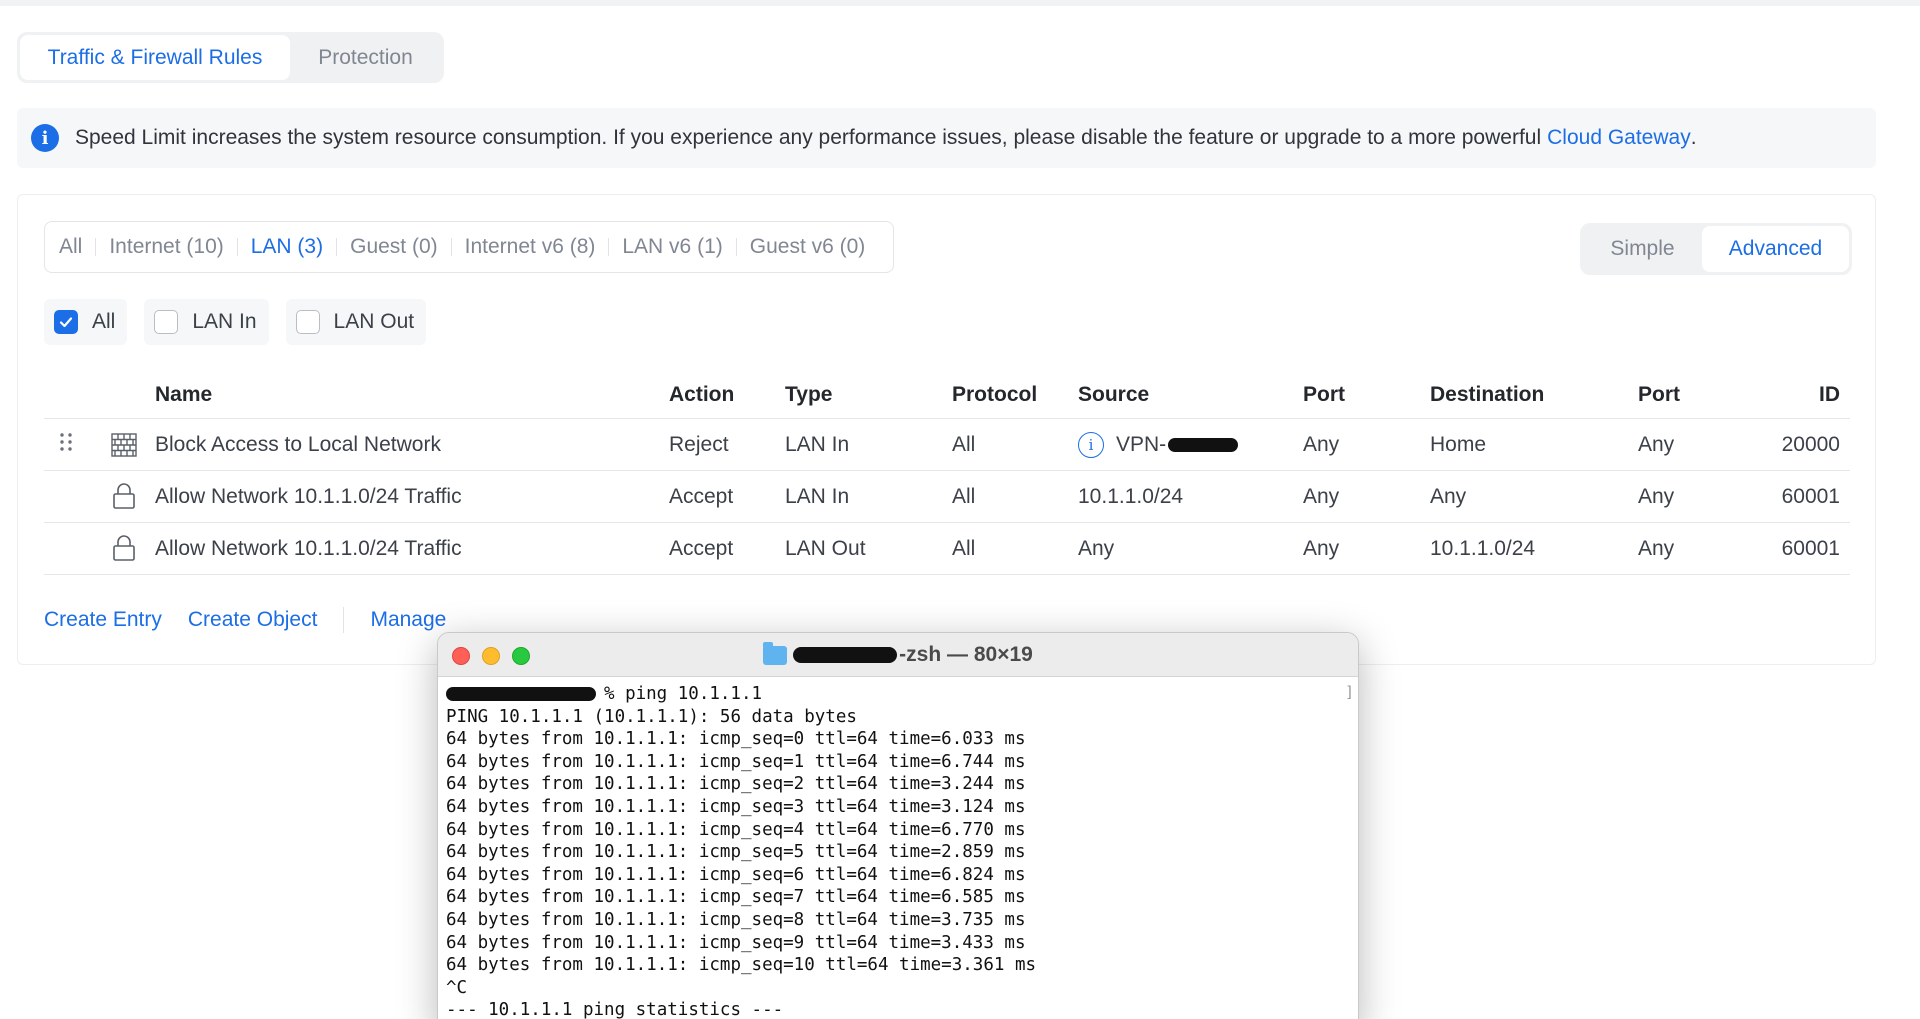  Describe the element at coordinates (1487, 395) in the screenshot. I see `header-destination: Destination` at that location.